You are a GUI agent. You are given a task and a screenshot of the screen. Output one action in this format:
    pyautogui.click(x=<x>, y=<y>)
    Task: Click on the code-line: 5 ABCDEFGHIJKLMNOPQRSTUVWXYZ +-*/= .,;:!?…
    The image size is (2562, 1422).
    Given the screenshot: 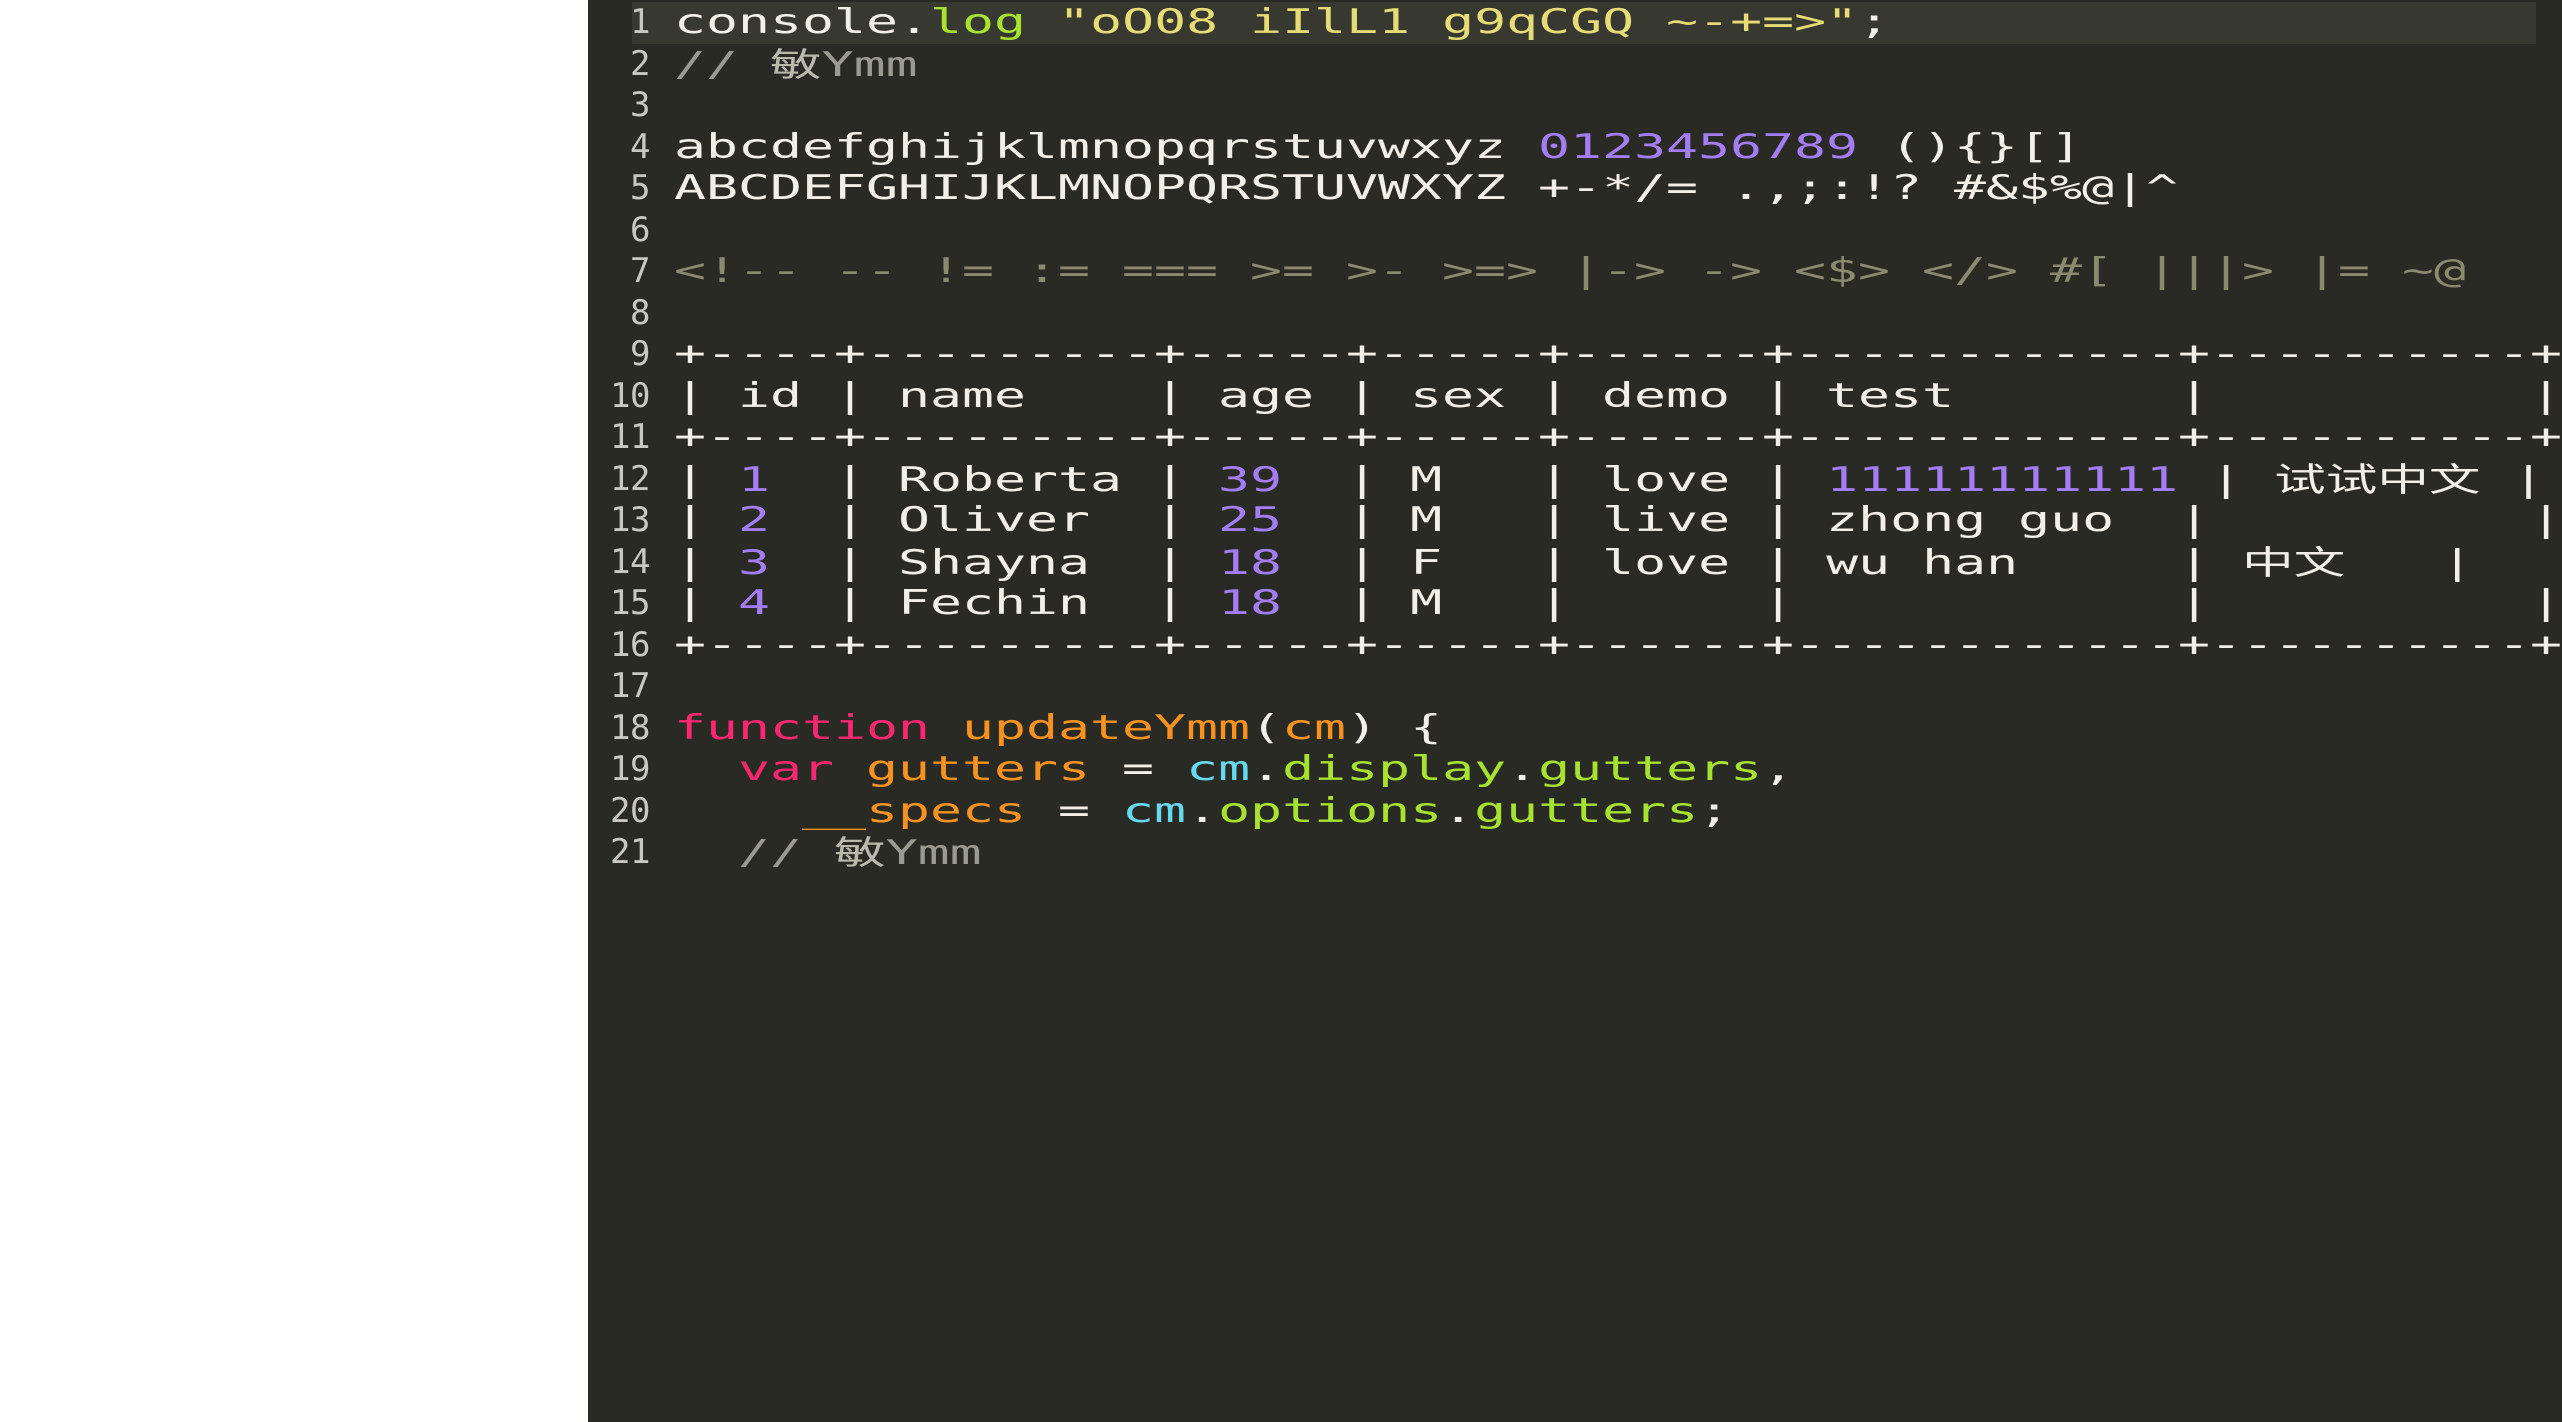 What is the action you would take?
    pyautogui.click(x=1575, y=189)
    